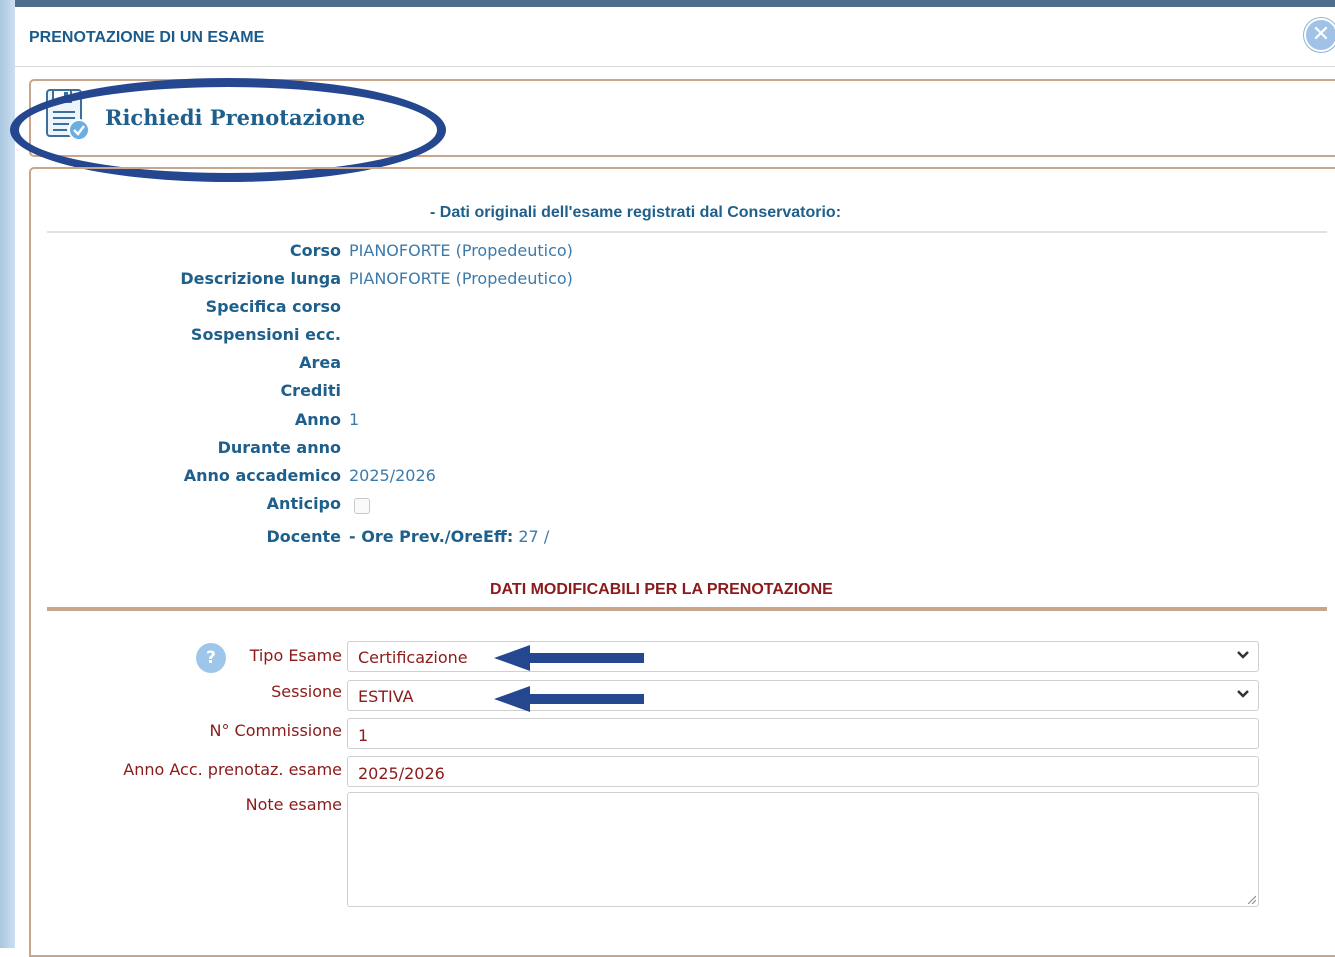 The width and height of the screenshot is (1335, 957). What do you see at coordinates (265, 334) in the screenshot?
I see `info-label: Sospensioni ecc.` at bounding box center [265, 334].